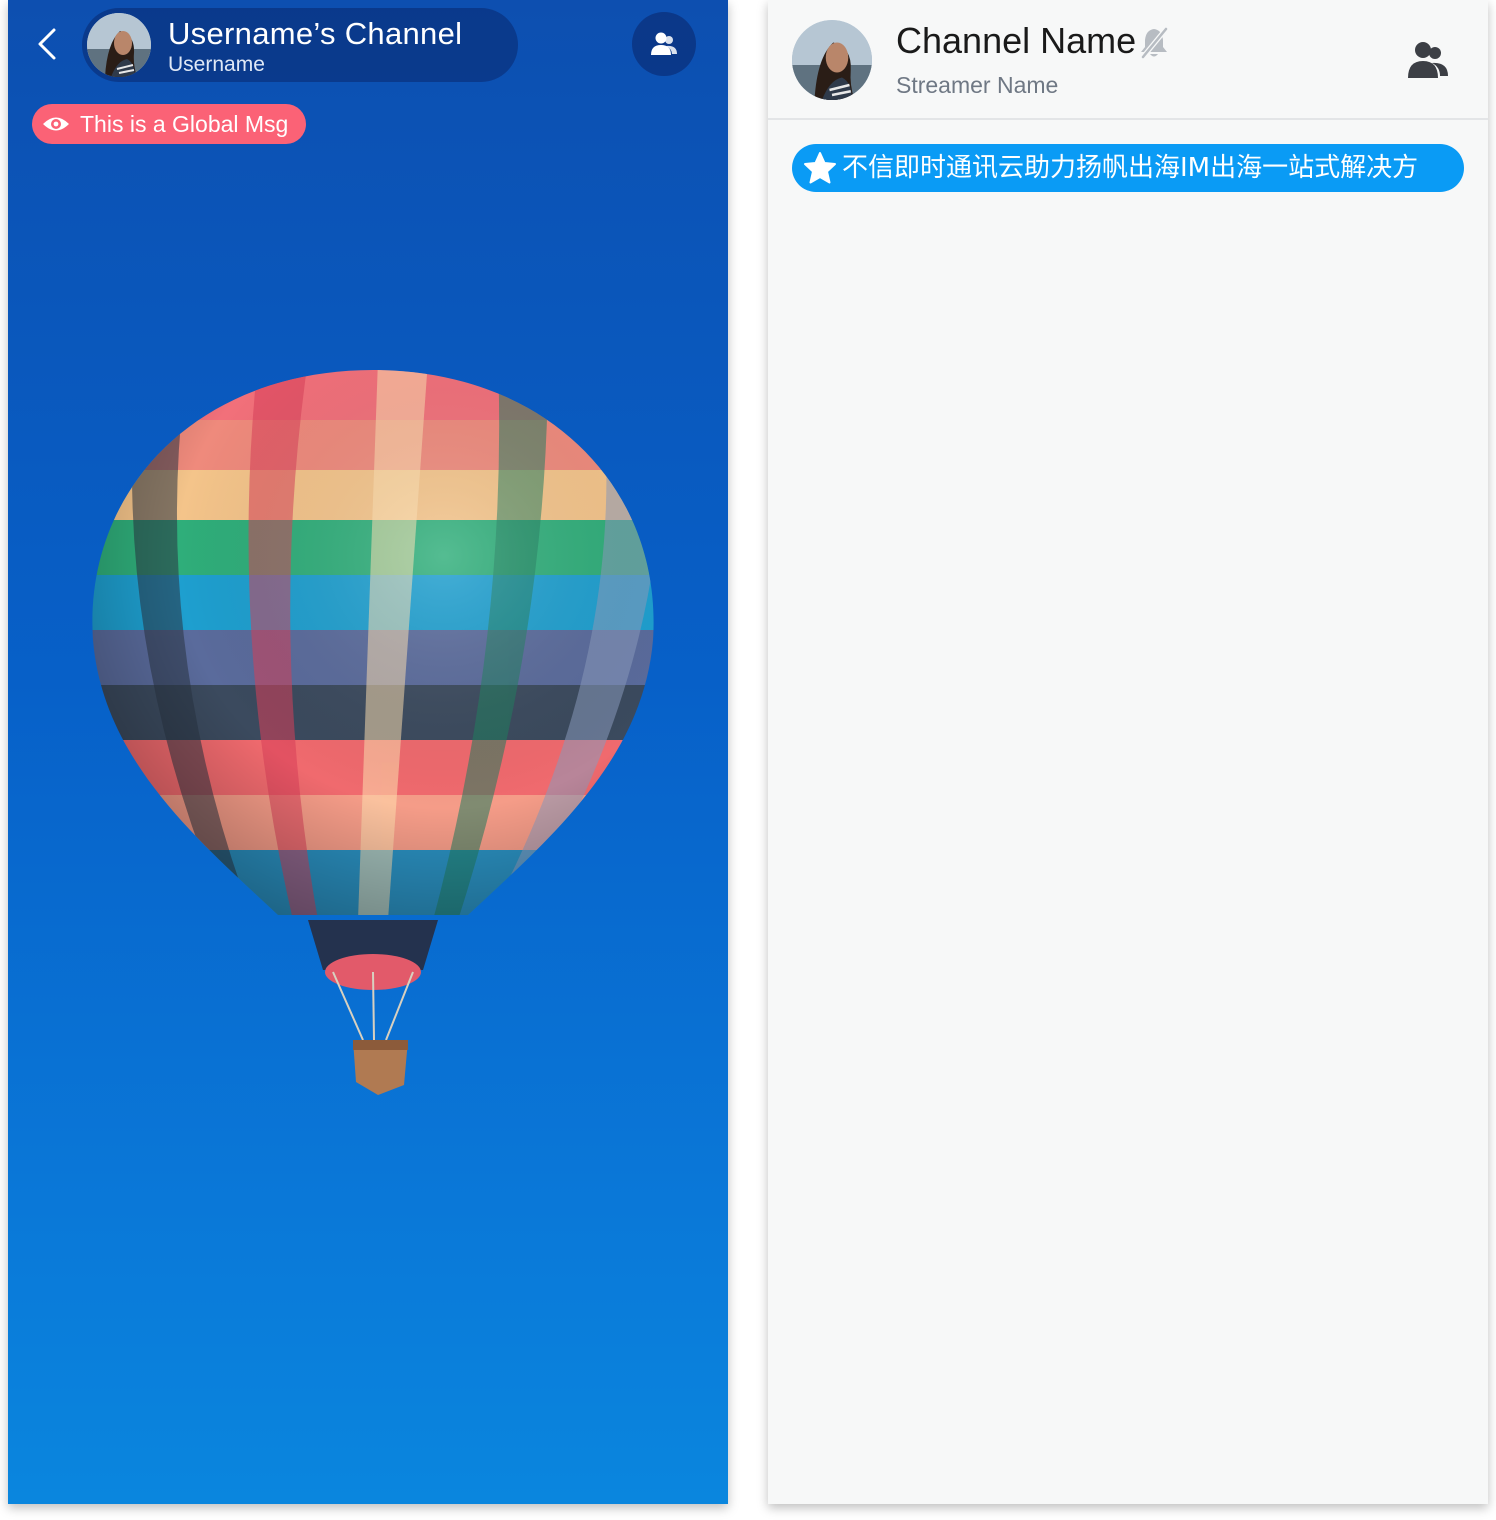 This screenshot has height=1520, width=1496. I want to click on streamer-name: Streamer Name, so click(977, 85).